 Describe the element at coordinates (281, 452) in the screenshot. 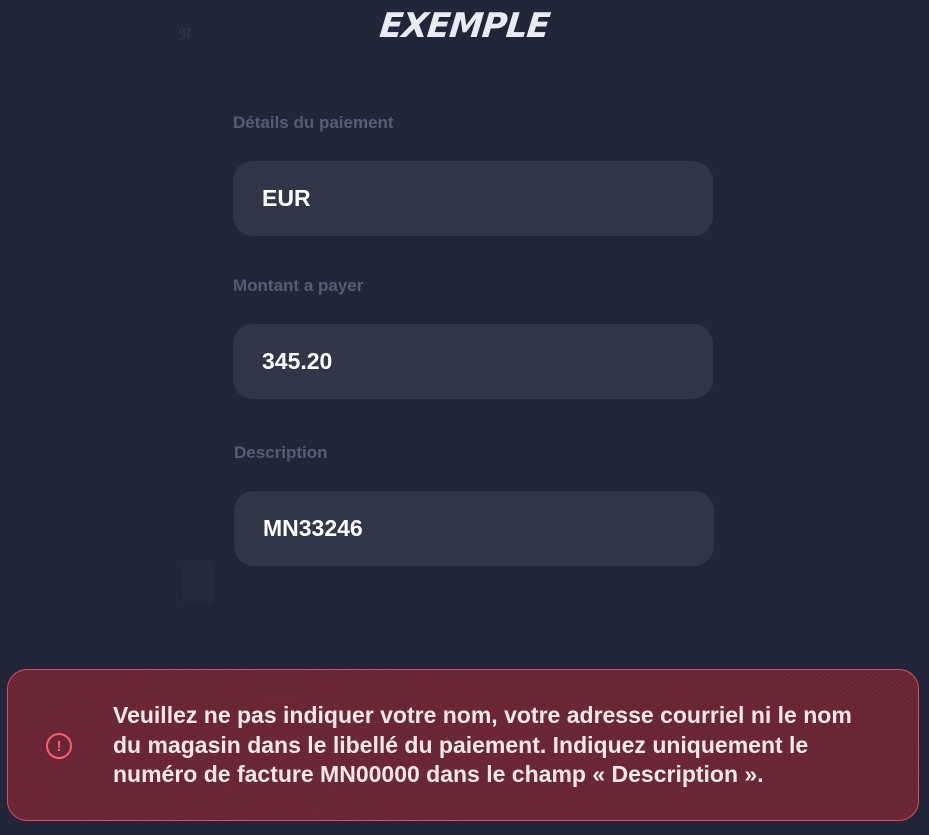

I see `description-label: Description` at that location.